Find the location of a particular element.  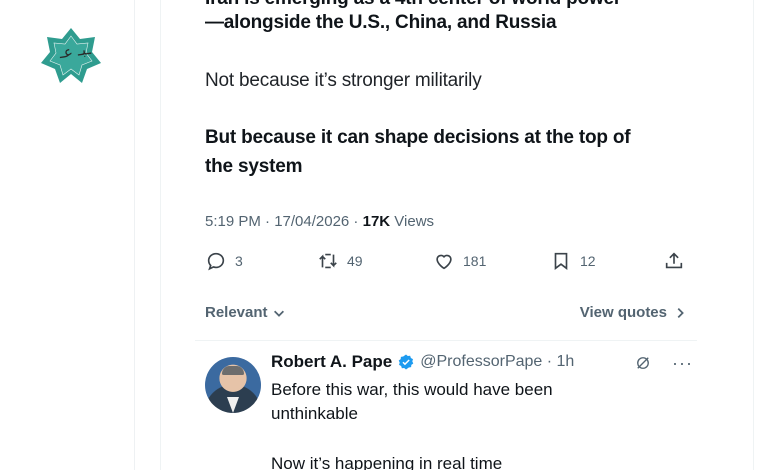

tweet-actions: 3 49 181 12 is located at coordinates (447, 265).